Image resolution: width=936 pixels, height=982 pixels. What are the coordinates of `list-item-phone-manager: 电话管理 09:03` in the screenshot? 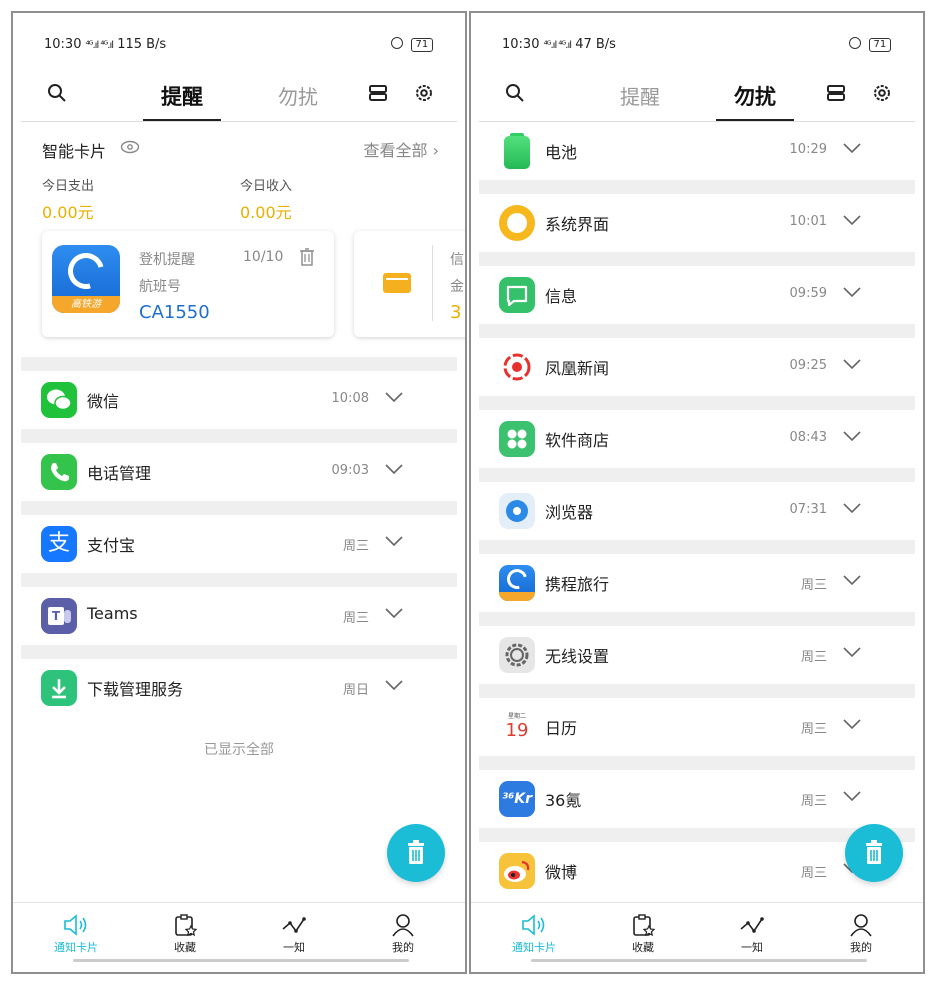 It's located at (239, 472).